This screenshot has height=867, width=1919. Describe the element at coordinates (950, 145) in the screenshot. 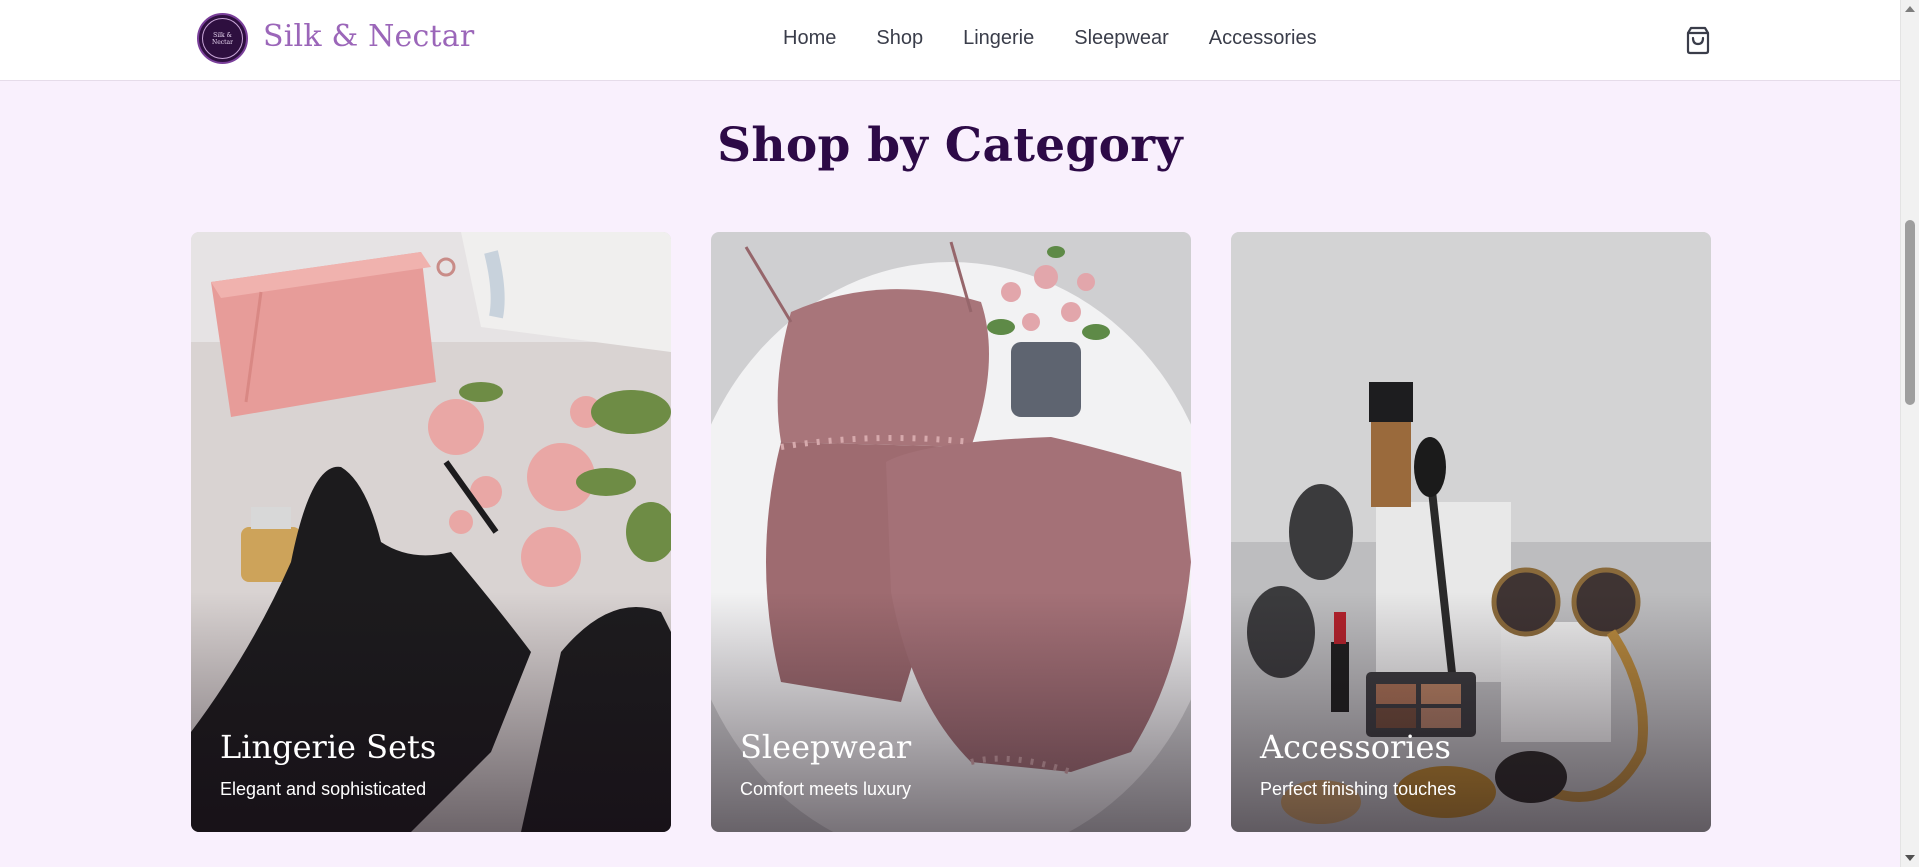

I see `section-title: Shop by Category` at that location.